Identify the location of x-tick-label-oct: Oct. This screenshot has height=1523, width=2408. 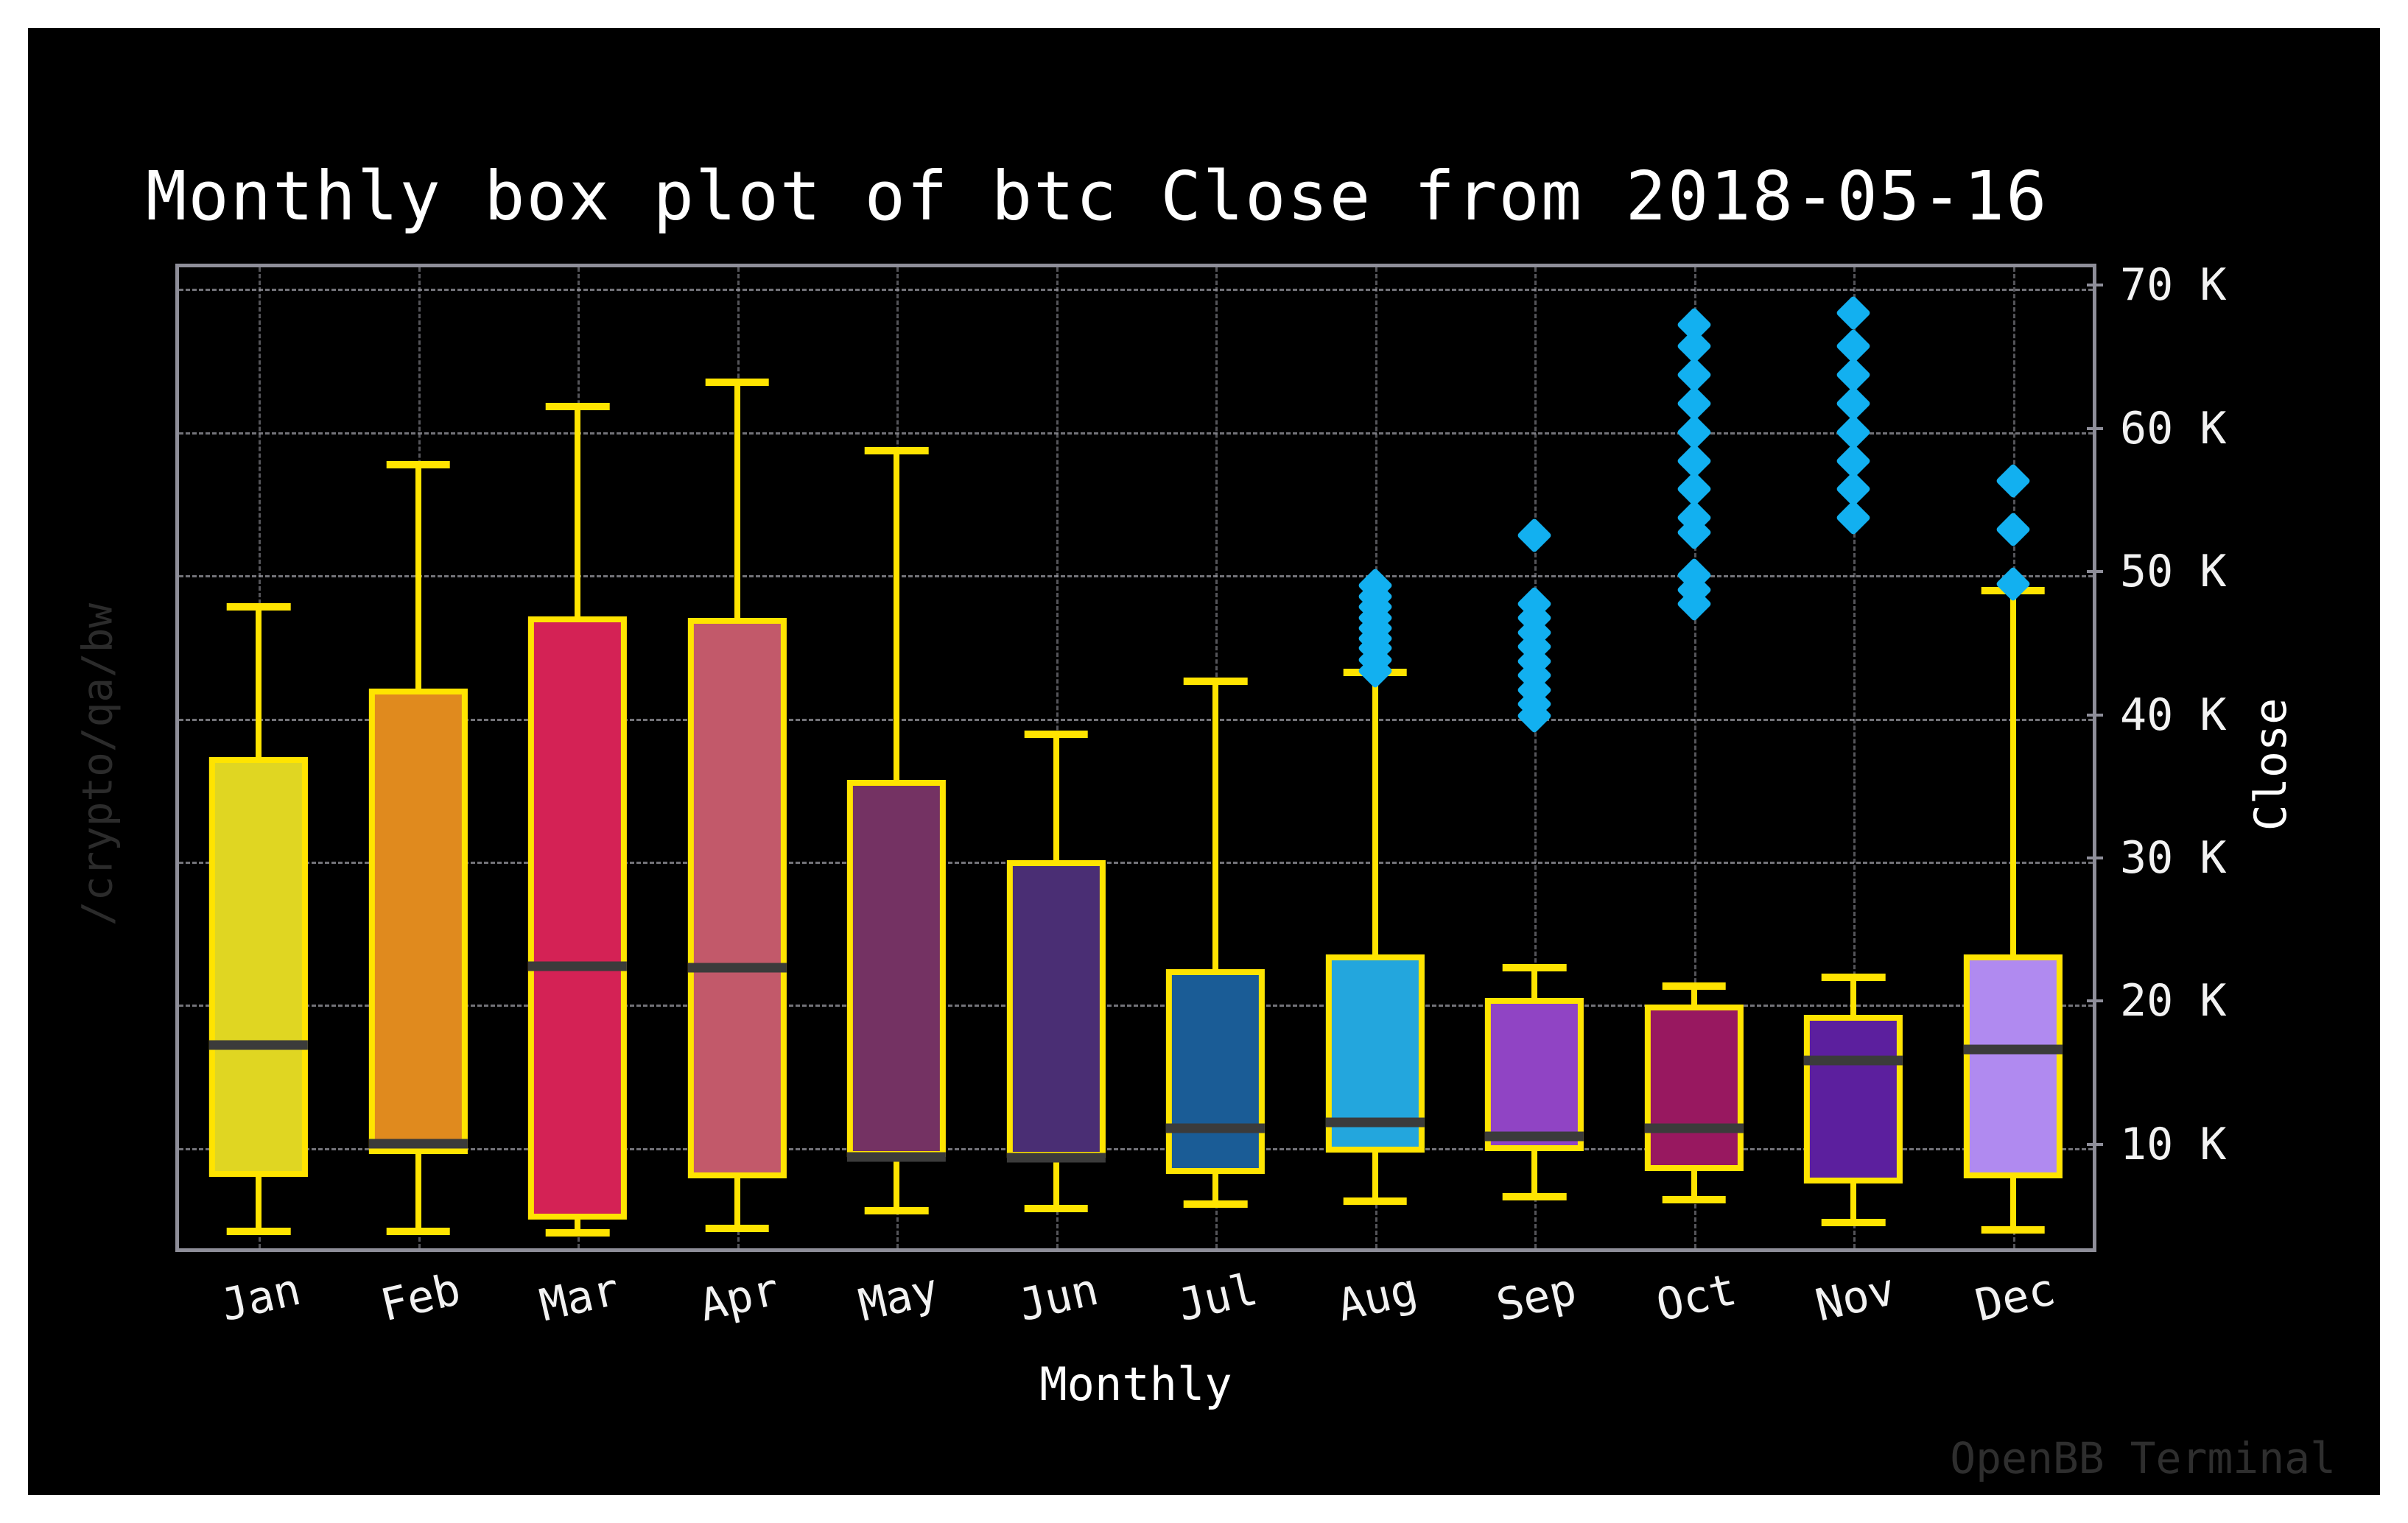
(1696, 1297).